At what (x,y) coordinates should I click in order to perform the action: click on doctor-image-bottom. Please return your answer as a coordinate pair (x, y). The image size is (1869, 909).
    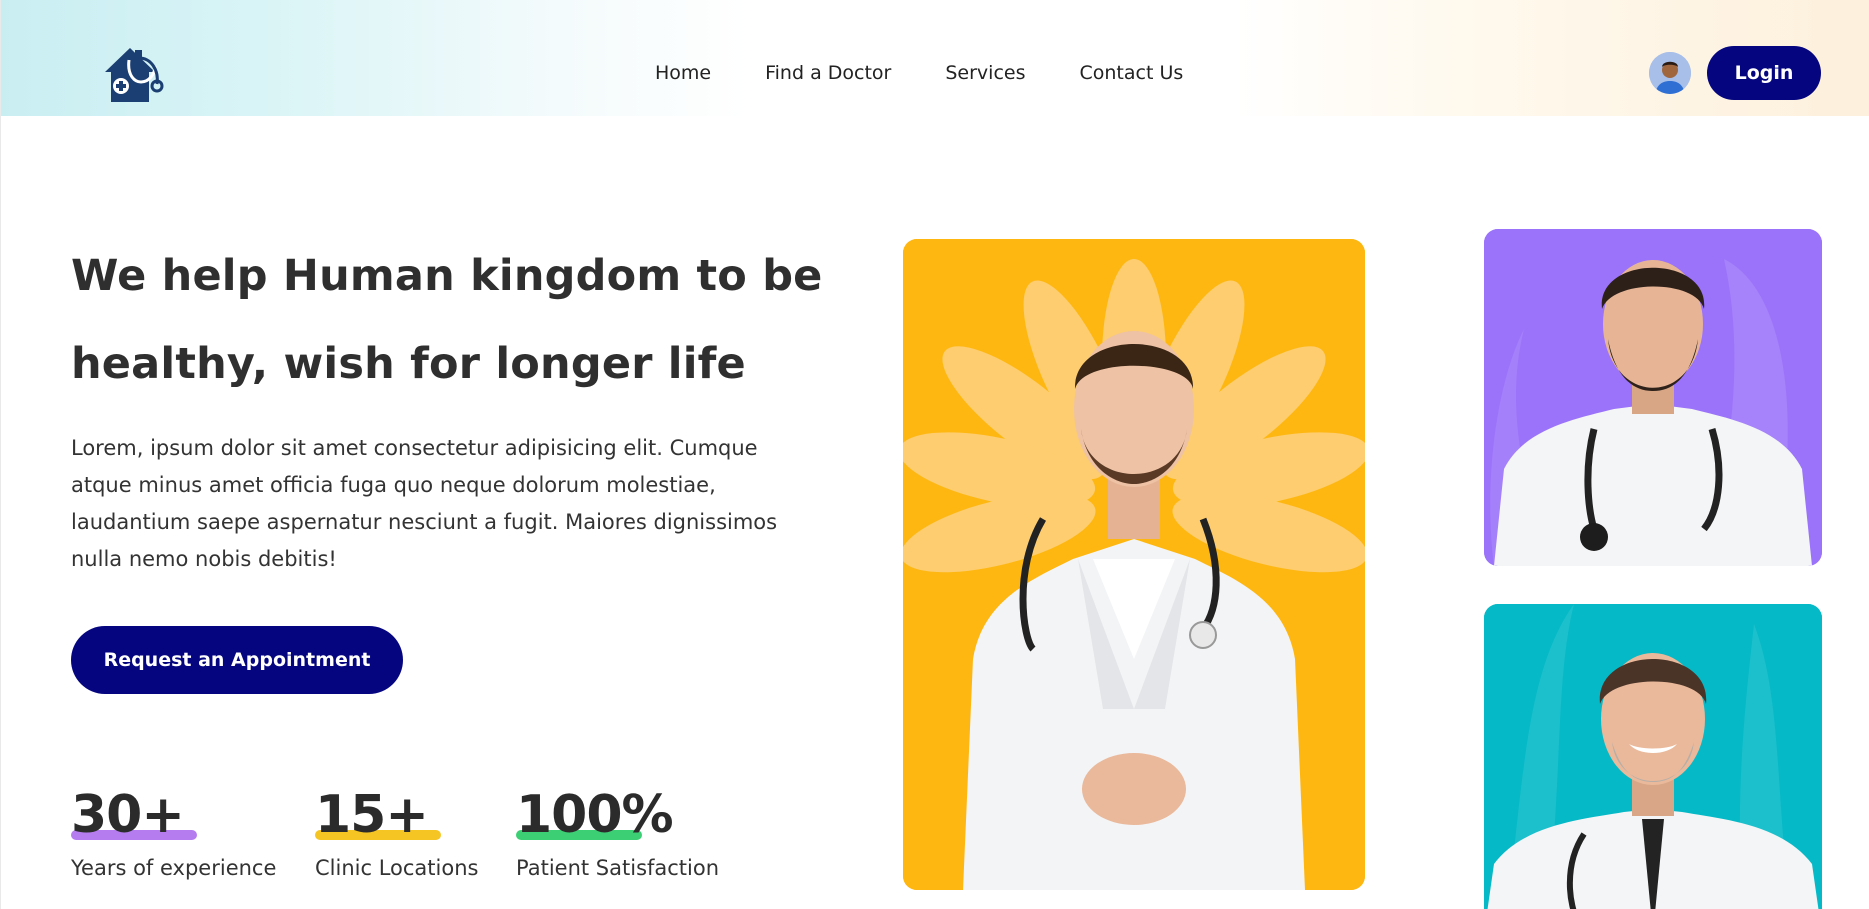
    Looking at the image, I should click on (1653, 756).